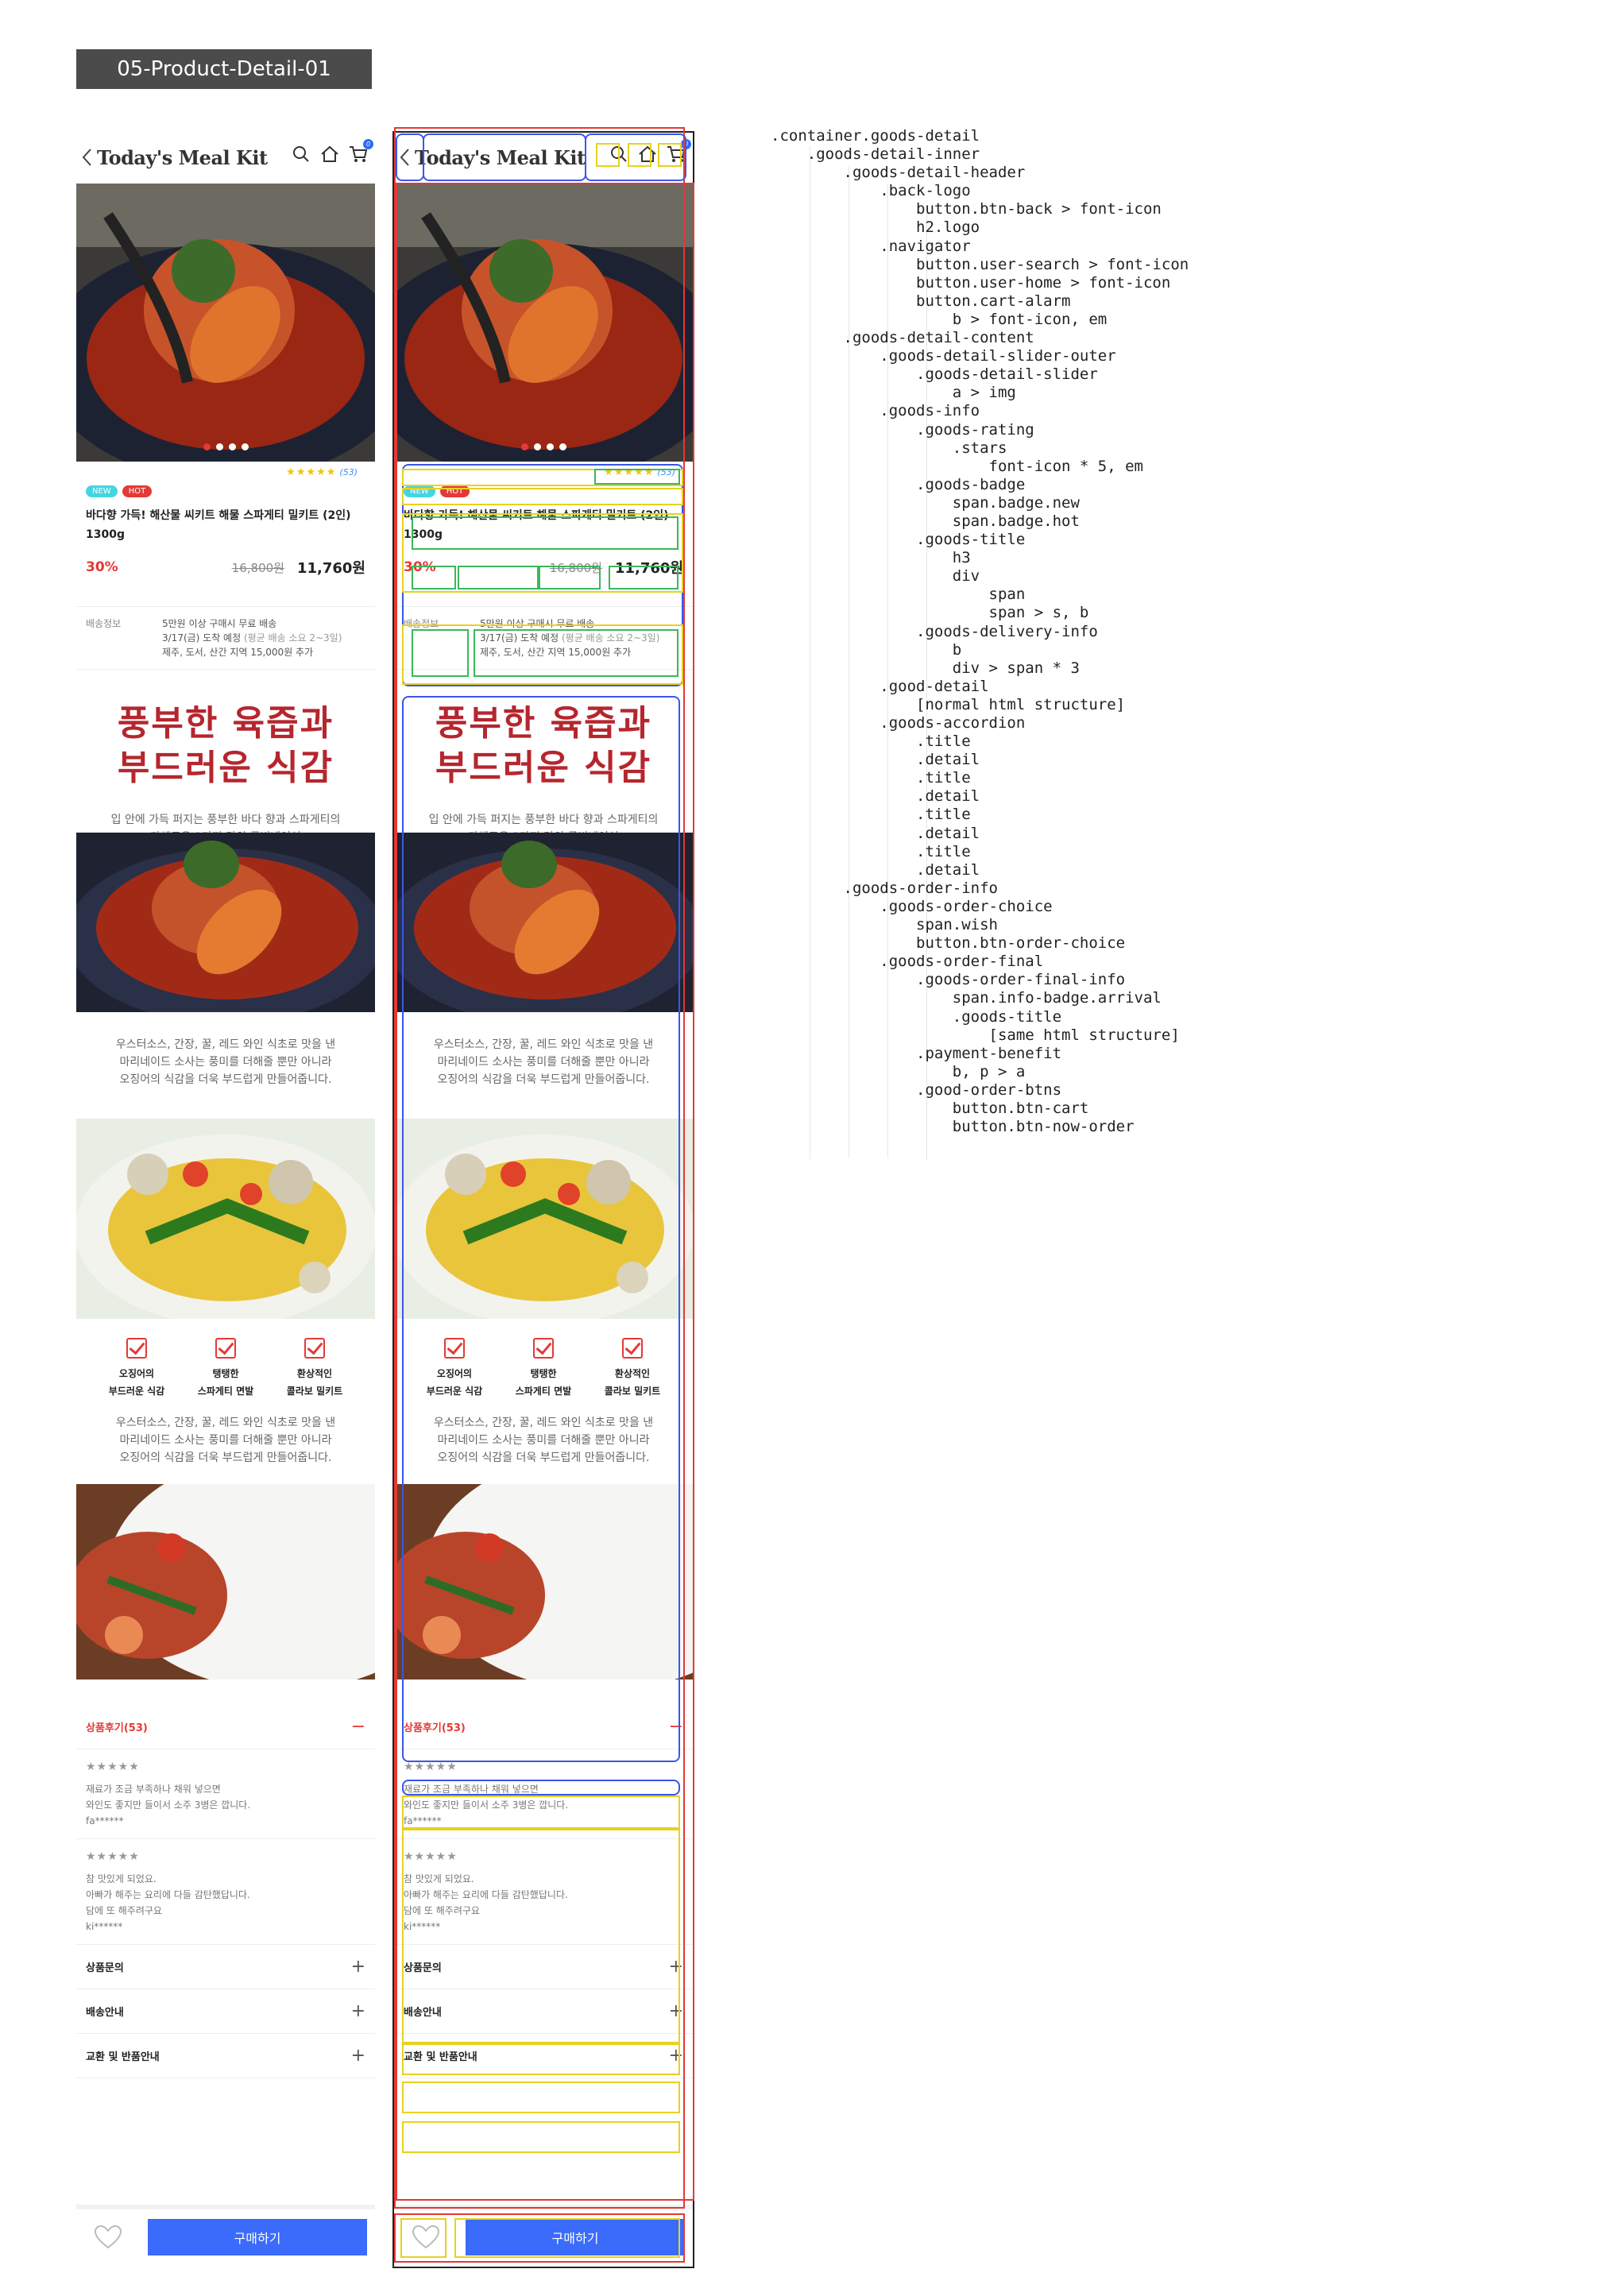 The image size is (1616, 2296). Describe the element at coordinates (871, 558) in the screenshot. I see `tree-row: h3` at that location.